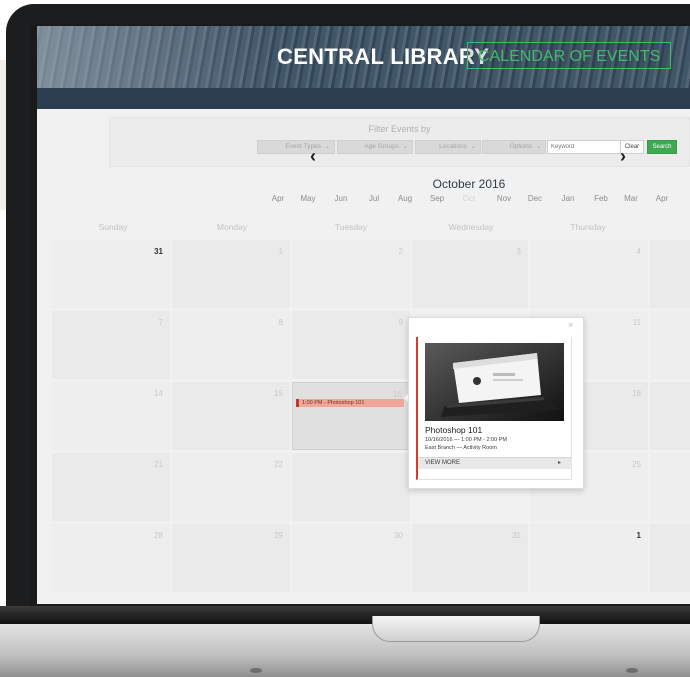 Image resolution: width=690 pixels, height=677 pixels. Describe the element at coordinates (569, 55) in the screenshot. I see `site-subtitle: CALENDAR OF EVENTS` at that location.